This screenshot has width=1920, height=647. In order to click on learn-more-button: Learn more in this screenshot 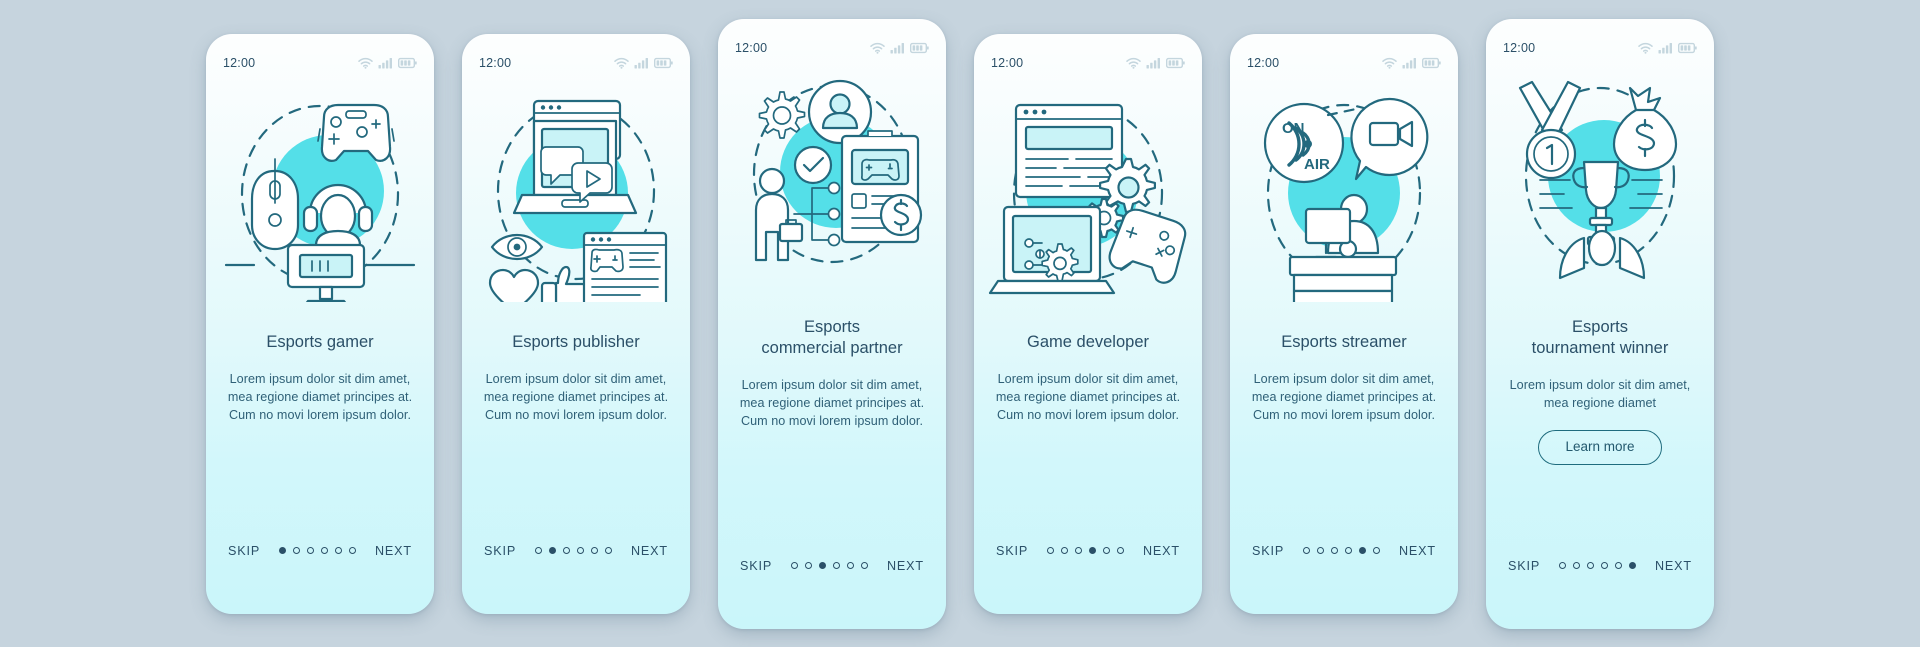, I will do `click(1600, 447)`.